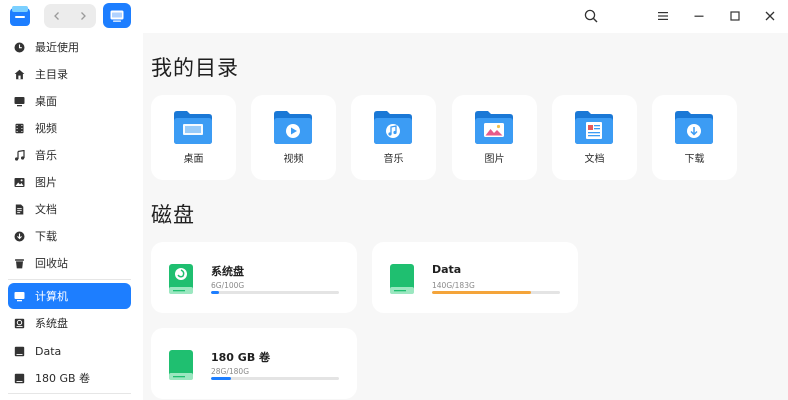 The width and height of the screenshot is (788, 400). I want to click on view-mode-button, so click(117, 15).